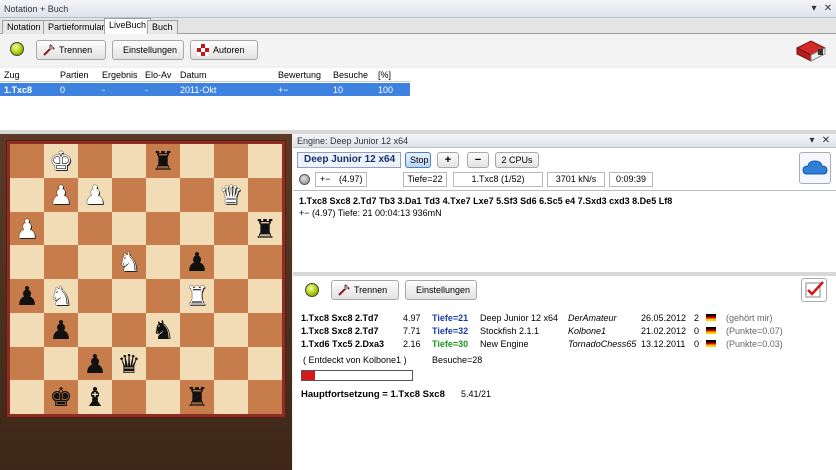 Image resolution: width=836 pixels, height=470 pixels. I want to click on col-besuche: Besuche, so click(350, 75).